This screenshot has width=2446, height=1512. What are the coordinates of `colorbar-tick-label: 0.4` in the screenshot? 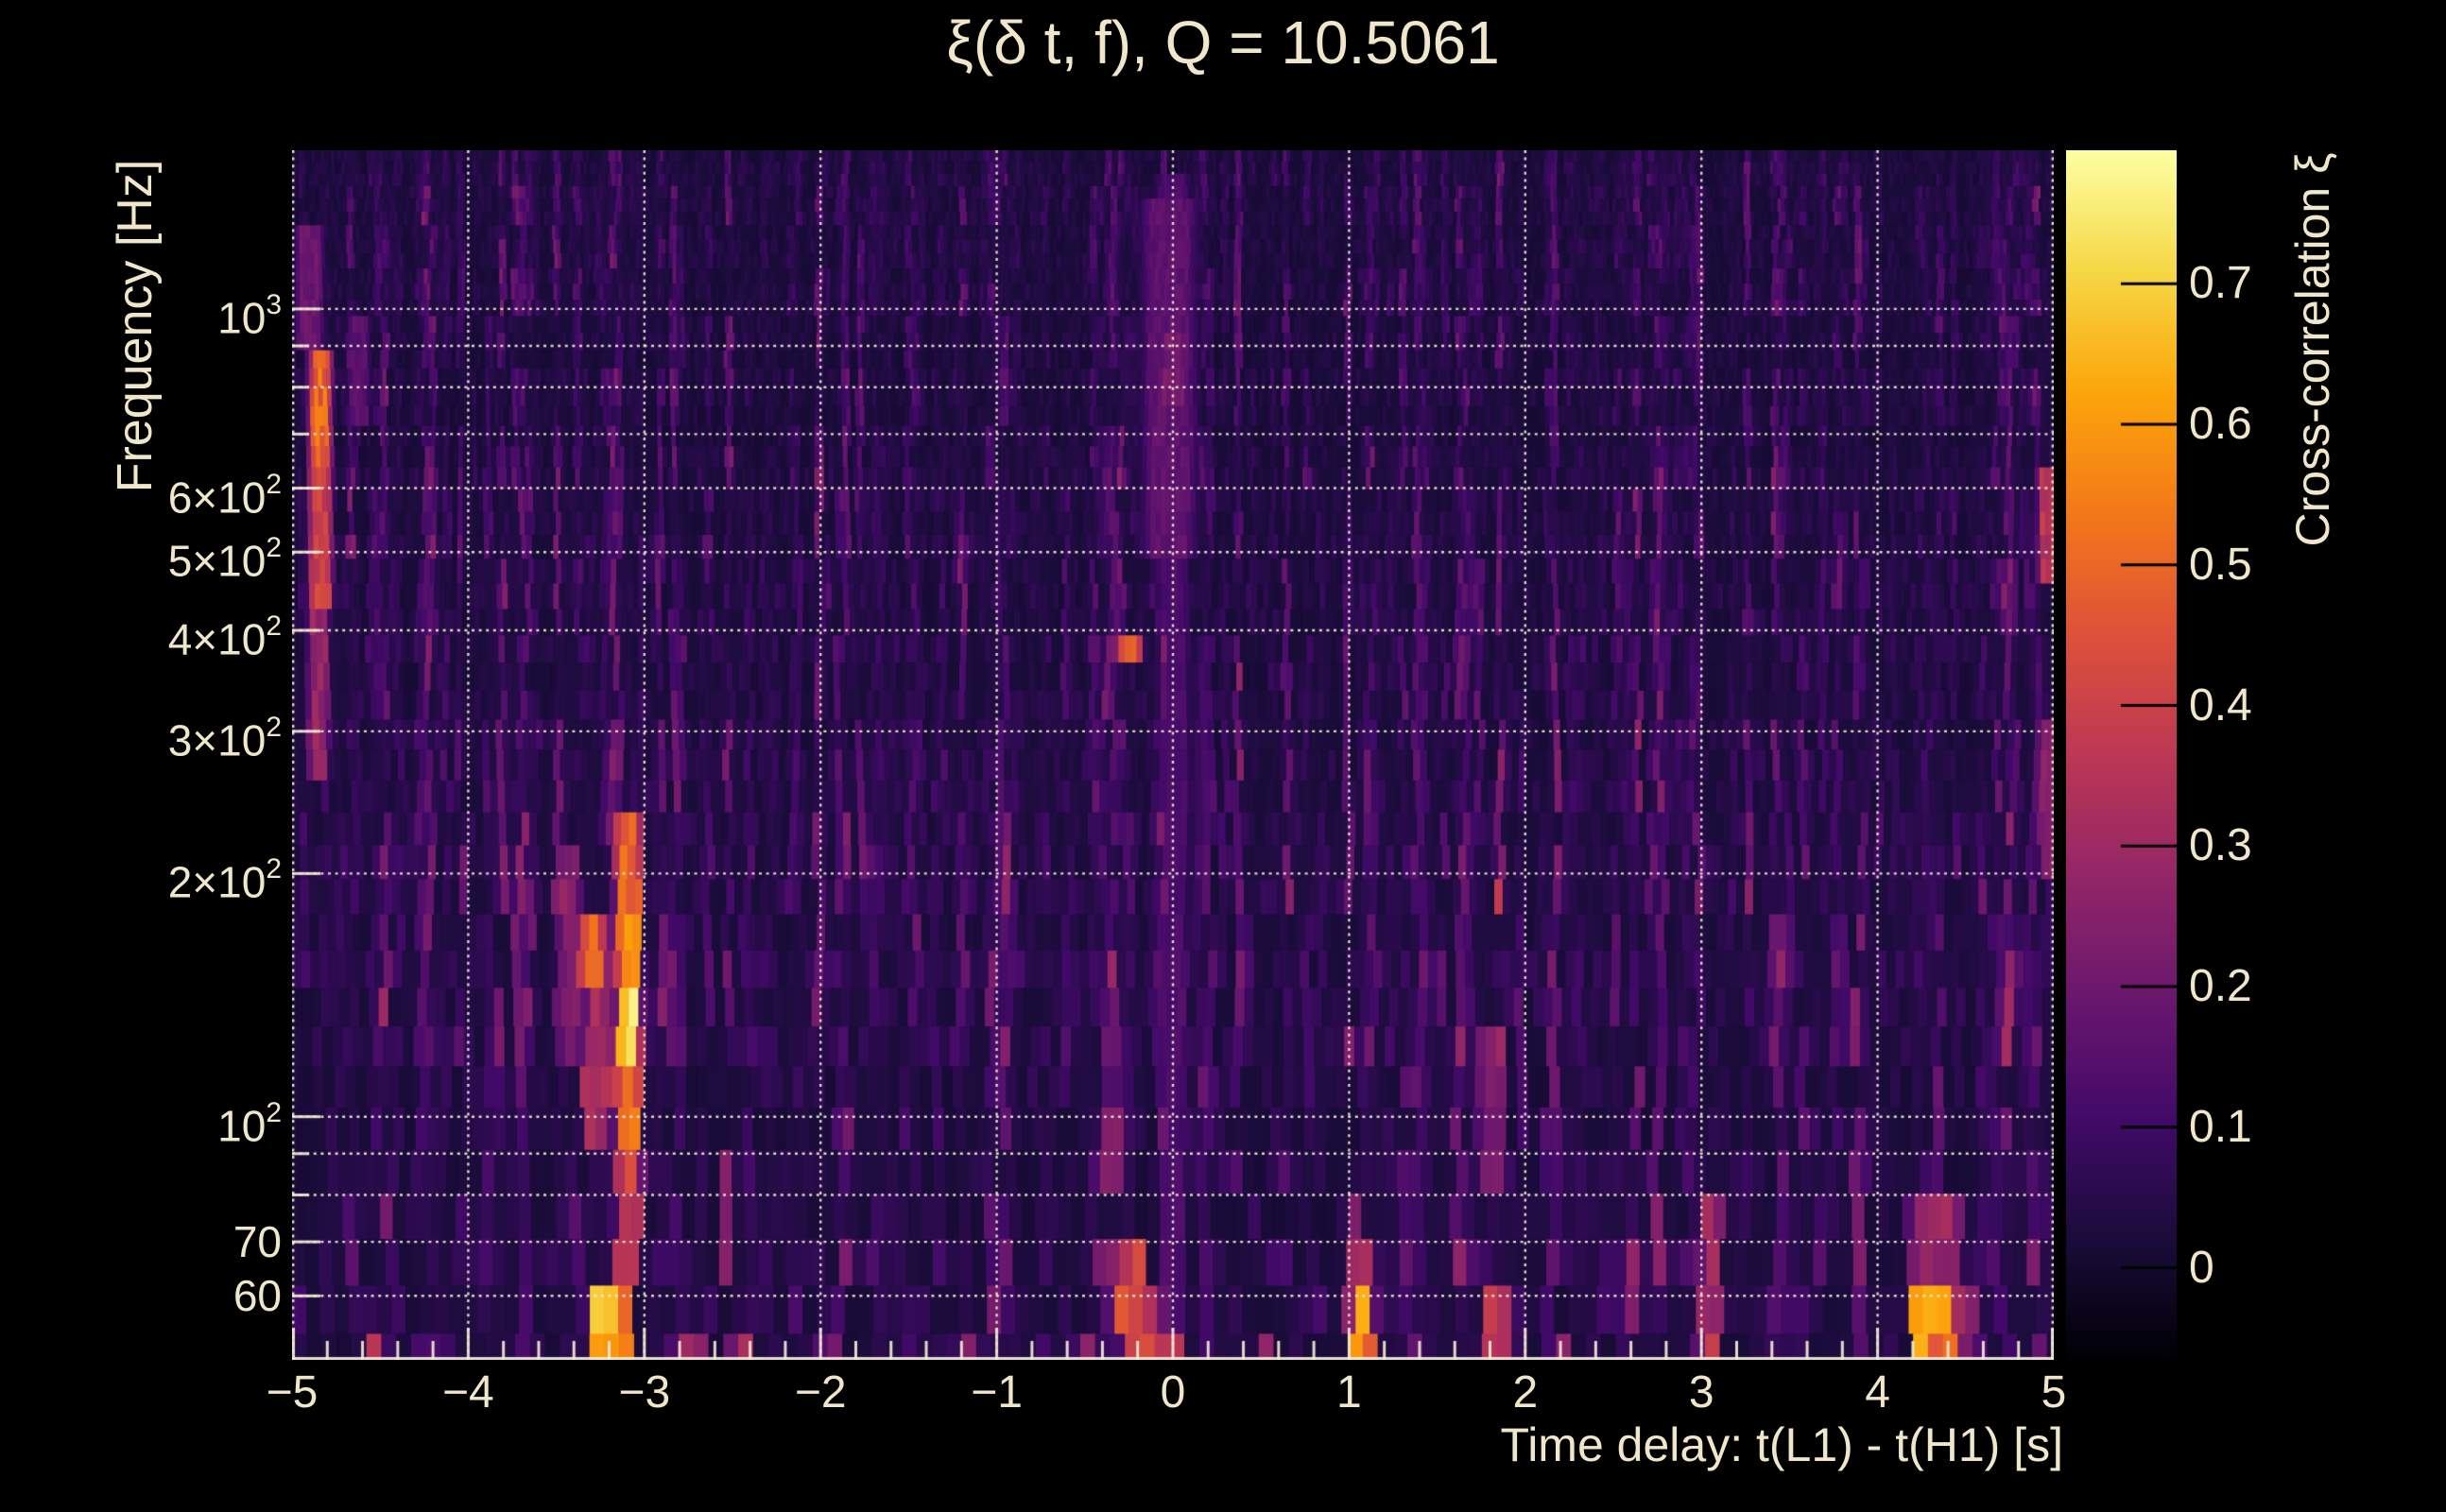 It's located at (2220, 704).